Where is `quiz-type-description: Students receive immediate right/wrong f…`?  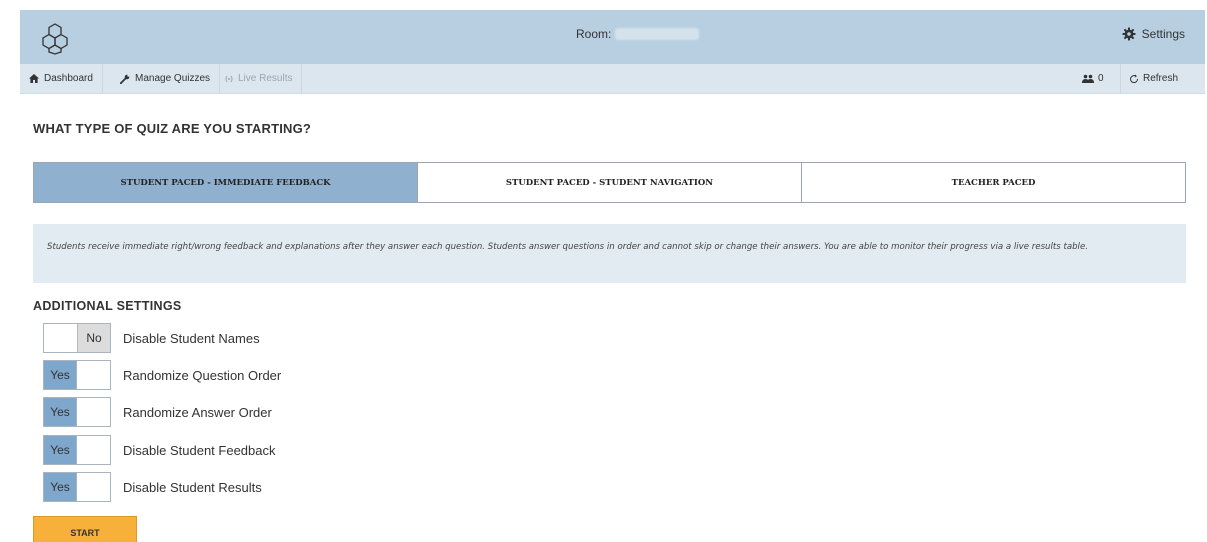
quiz-type-description: Students receive immediate right/wrong f… is located at coordinates (609, 253).